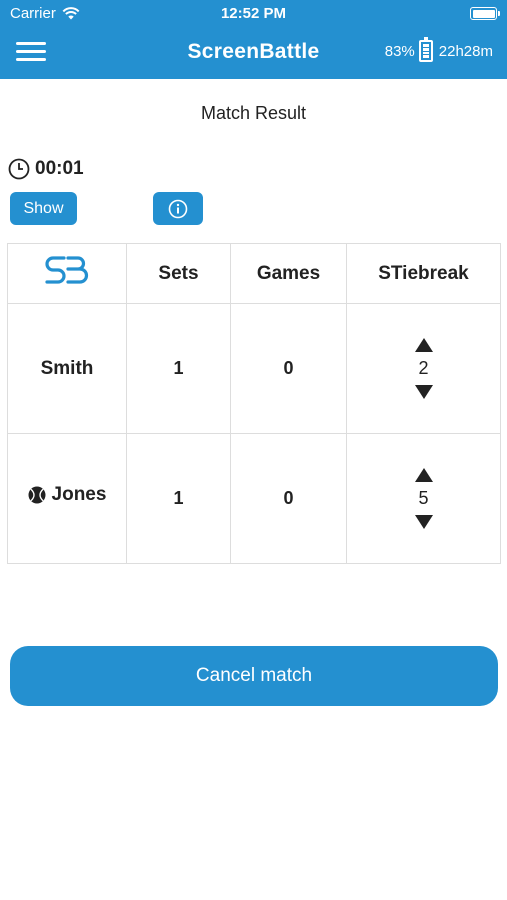  I want to click on tennis-ball-icon, so click(37, 495).